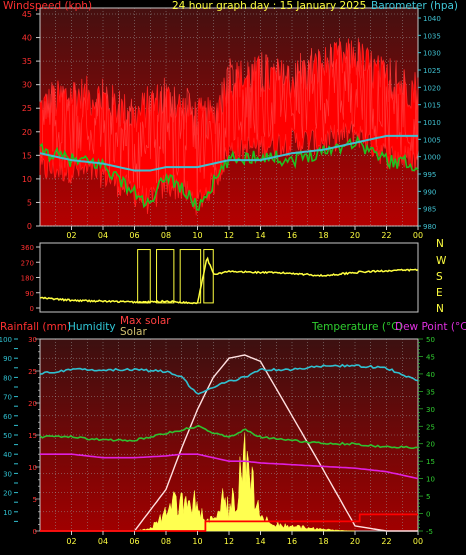 This screenshot has width=466, height=555. I want to click on barometer-ytick-label: 980, so click(429, 227).